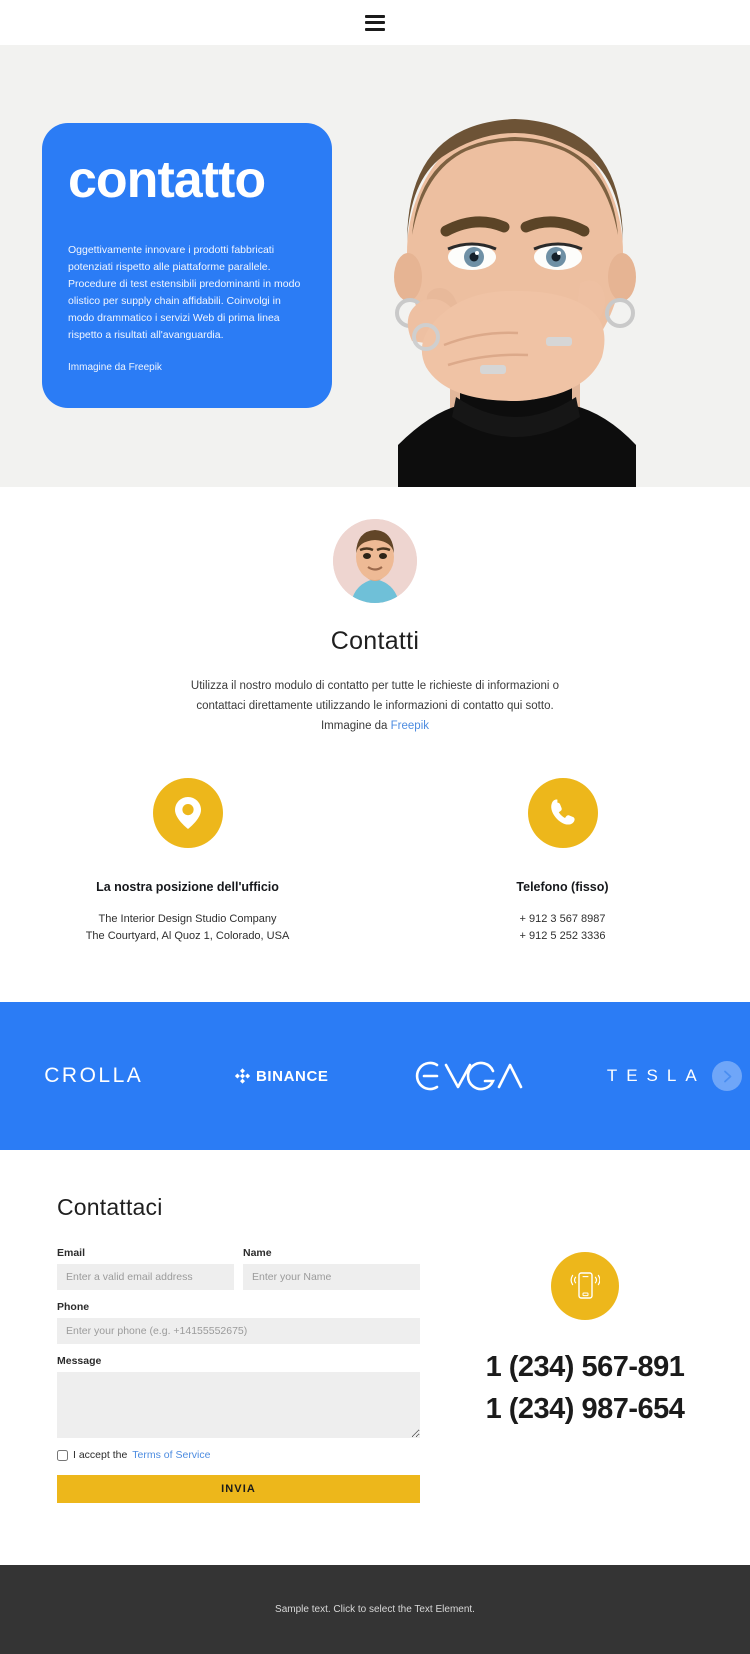 The image size is (750, 1654). Describe the element at coordinates (210, 1348) in the screenshot. I see `contact-form: Contattaci Email Name Phone Message` at that location.